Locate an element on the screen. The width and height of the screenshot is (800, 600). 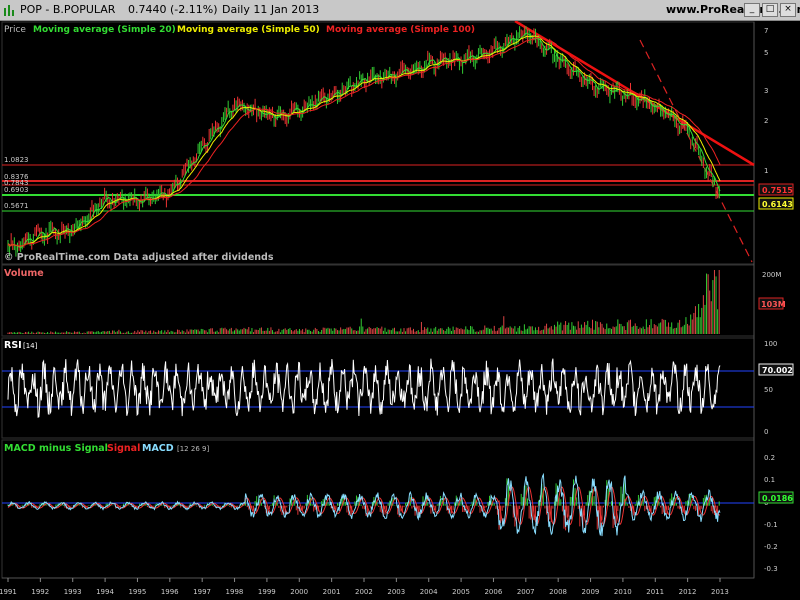
level-label-0: 1.0823 is located at coordinates (16, 160).